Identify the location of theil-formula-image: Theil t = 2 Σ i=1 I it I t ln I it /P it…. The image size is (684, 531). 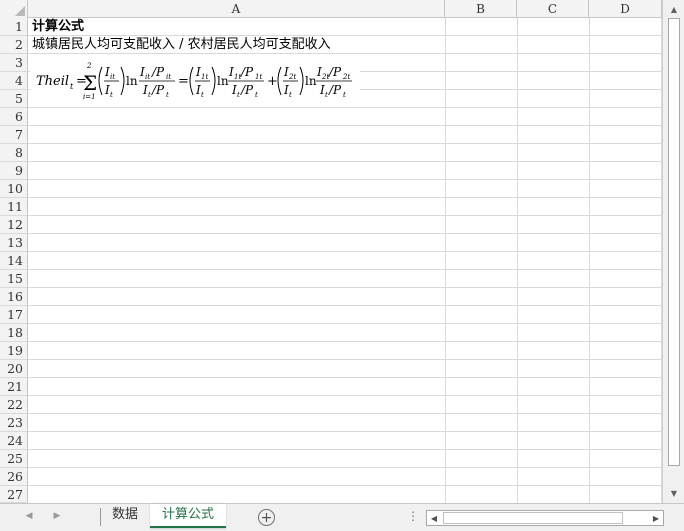
(195, 81).